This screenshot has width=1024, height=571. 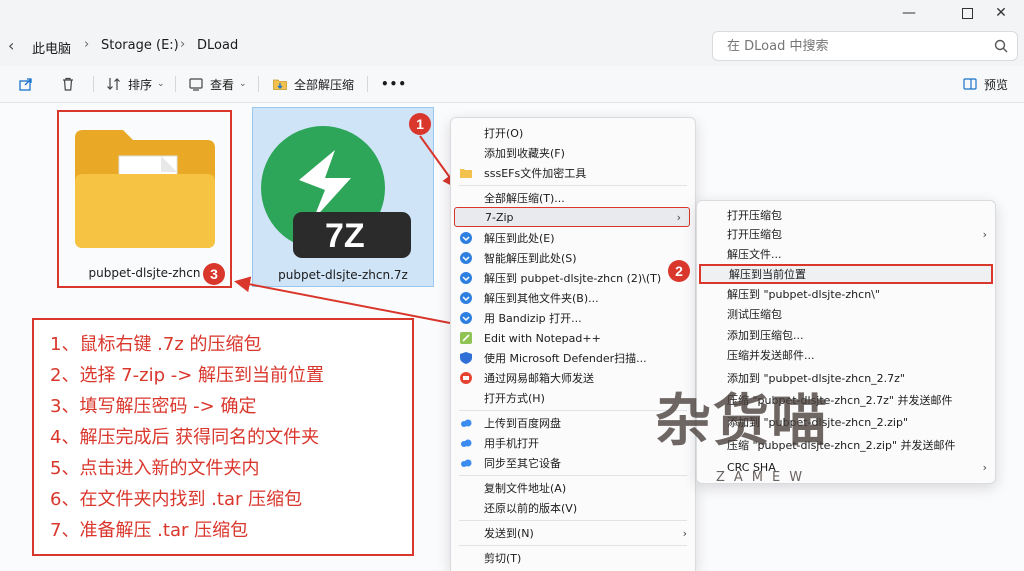 I want to click on menu-item-cut: 剪切(T), so click(x=573, y=558).